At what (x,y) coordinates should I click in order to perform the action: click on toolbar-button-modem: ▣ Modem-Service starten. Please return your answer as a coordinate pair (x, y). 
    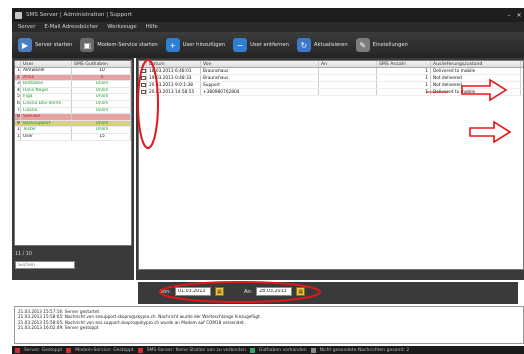
    Looking at the image, I should click on (119, 45).